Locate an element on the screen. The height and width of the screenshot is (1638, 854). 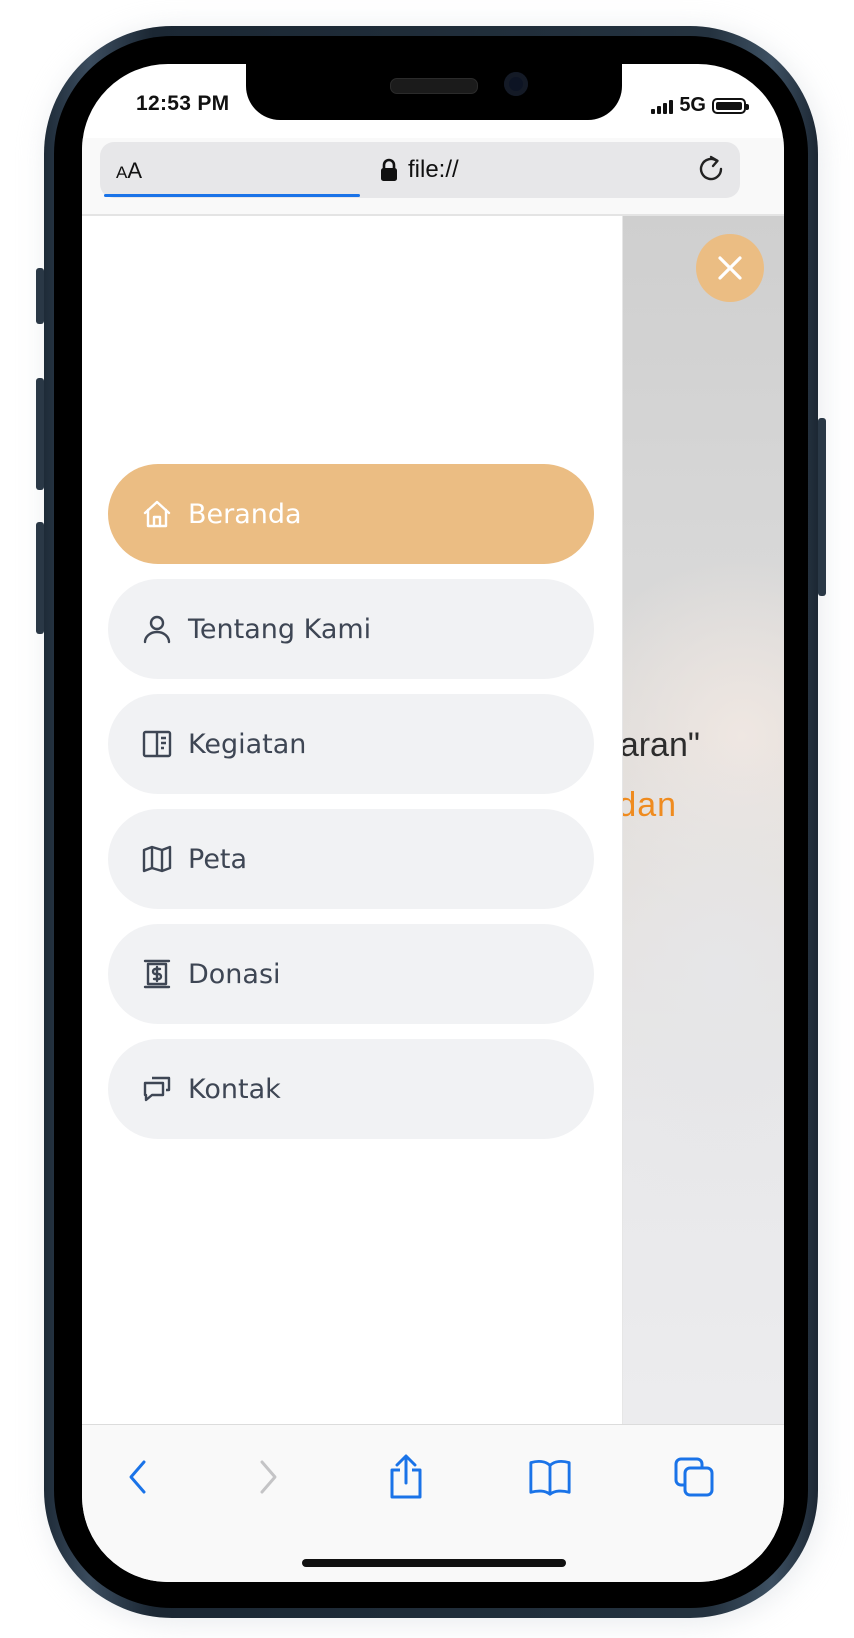
volume-down-button is located at coordinates (40, 578).